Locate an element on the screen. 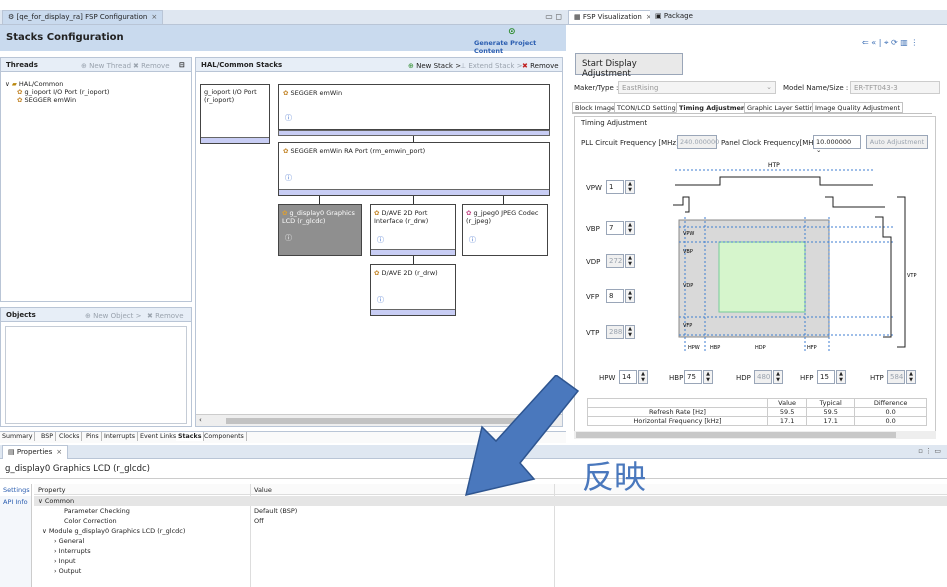  tab-fsp-configuration: ⚙ [qe_for_display_ra] FSP Configuration × is located at coordinates (83, 17).